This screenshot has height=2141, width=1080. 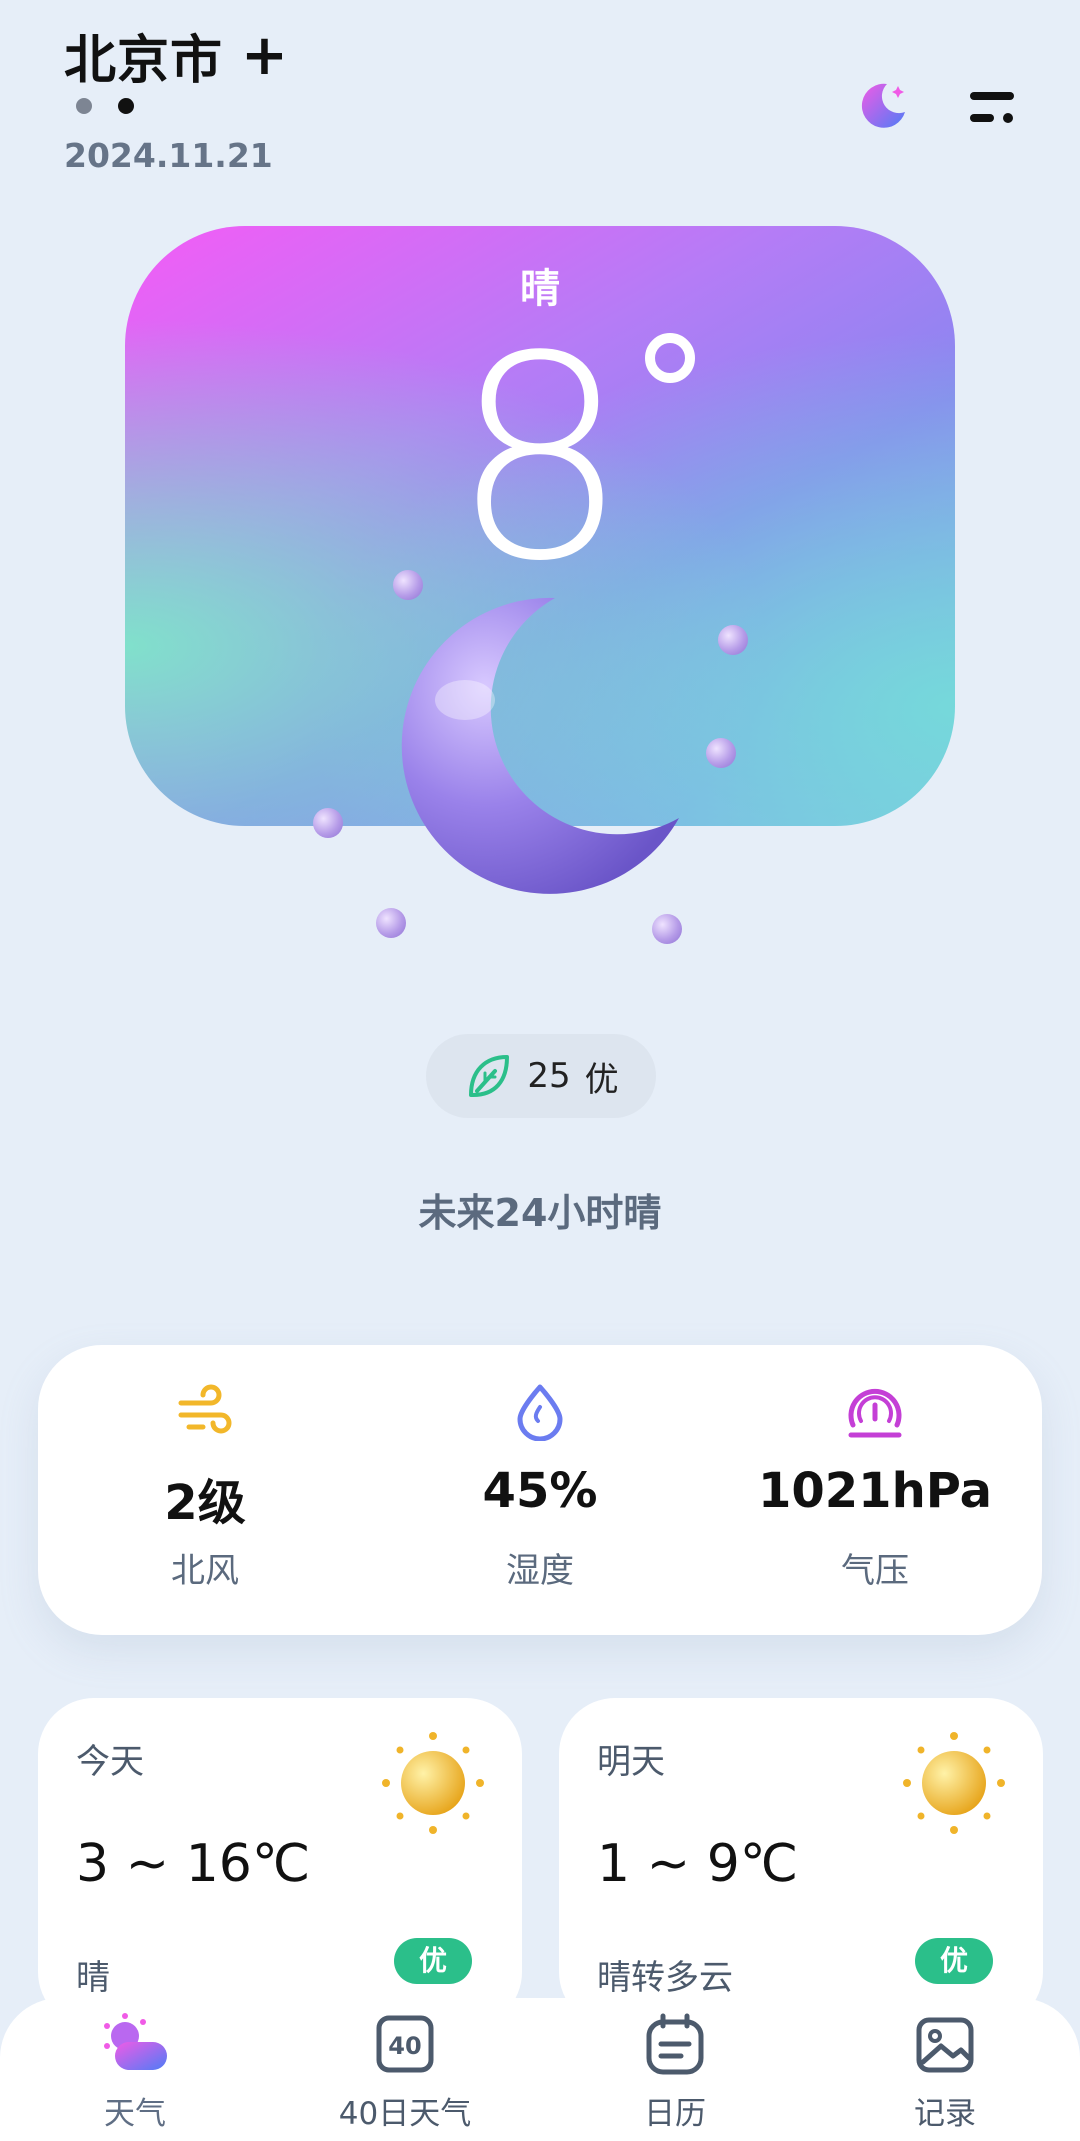 I want to click on temp-range: 1 ~ 9℃, so click(x=698, y=1864).